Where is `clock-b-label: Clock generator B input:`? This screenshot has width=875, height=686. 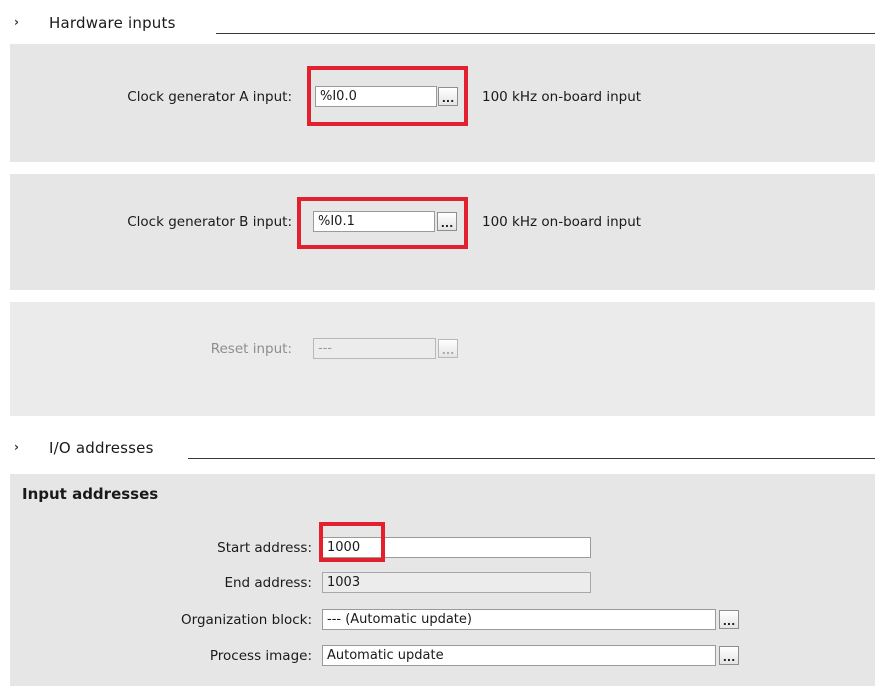 clock-b-label: Clock generator B input: is located at coordinates (209, 222).